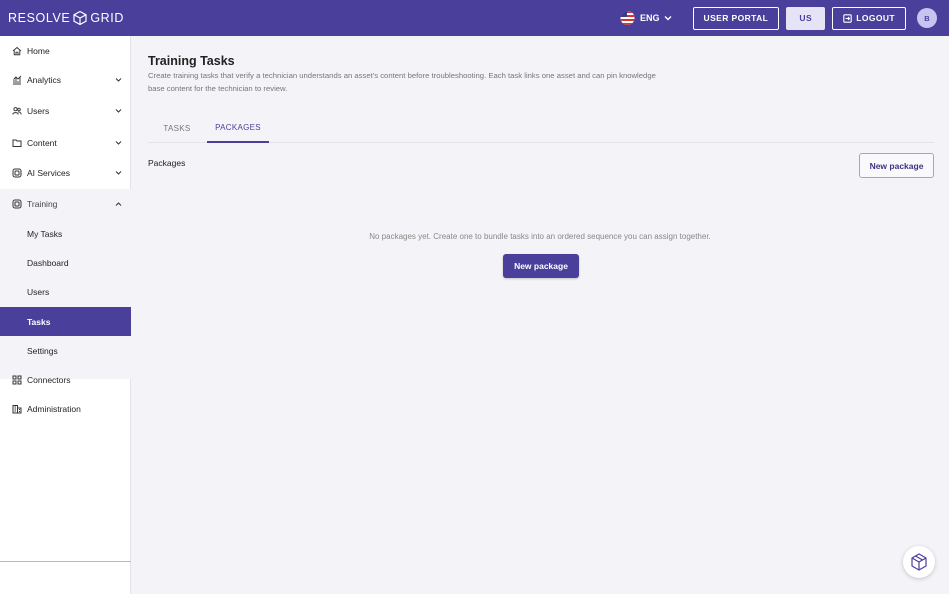 The width and height of the screenshot is (949, 594). What do you see at coordinates (65, 561) in the screenshot?
I see `sidebar-divider` at bounding box center [65, 561].